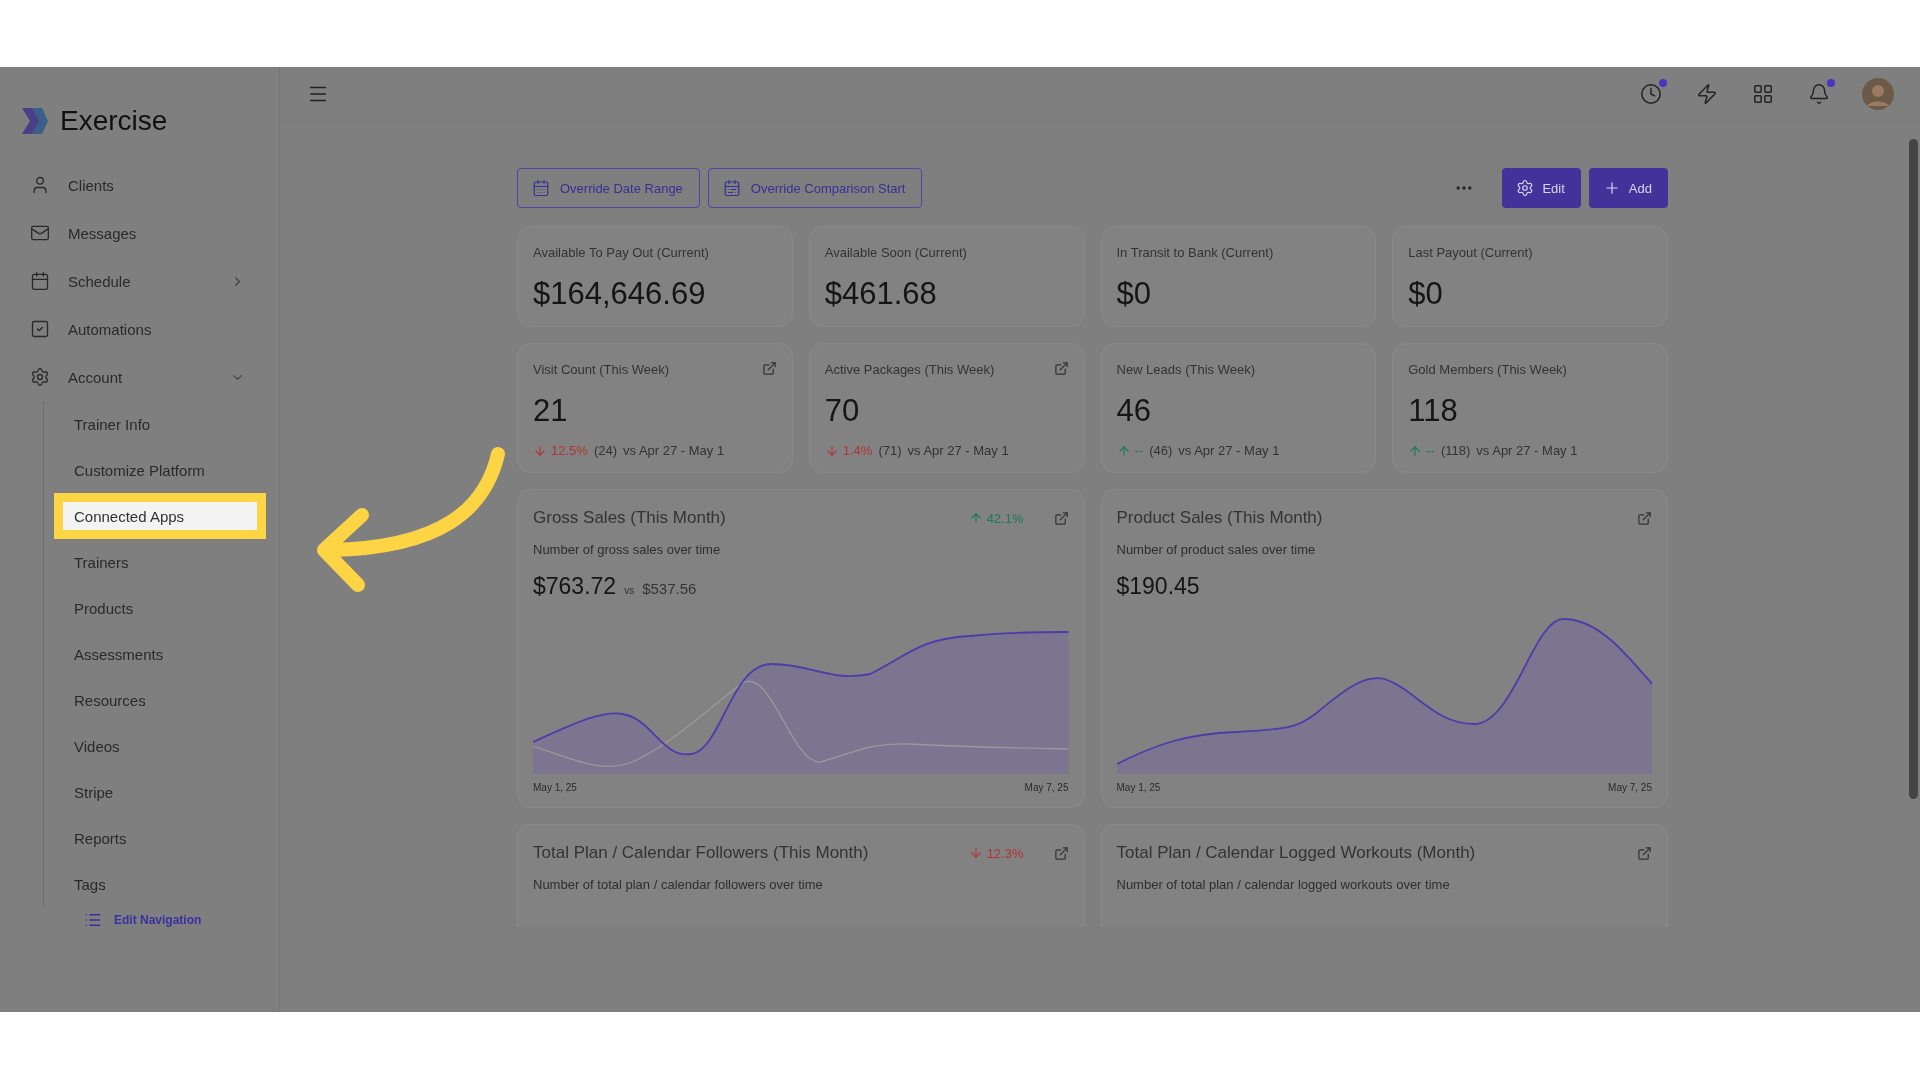  I want to click on list-icon, so click(93, 920).